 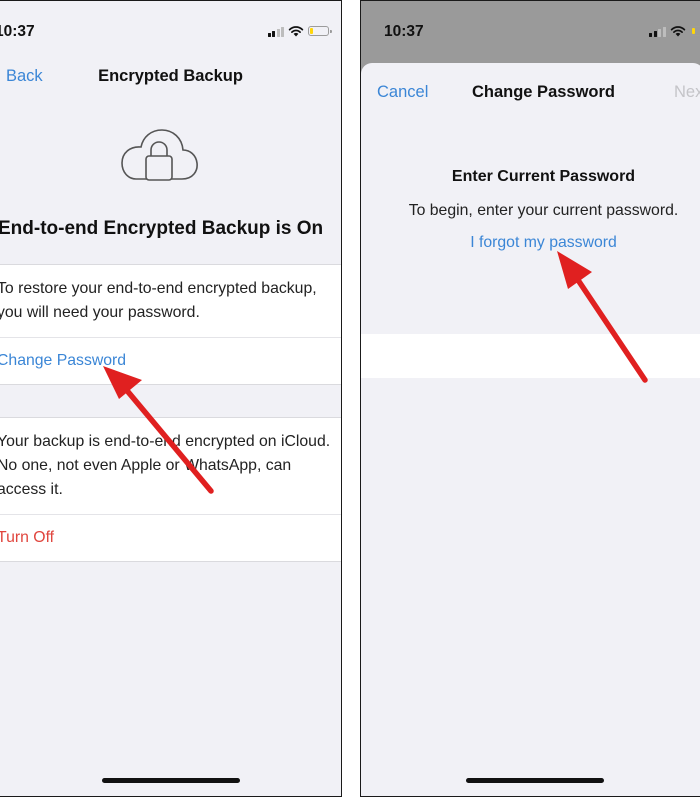 What do you see at coordinates (530, 243) in the screenshot?
I see `forgot-password-link: I forgot my password` at bounding box center [530, 243].